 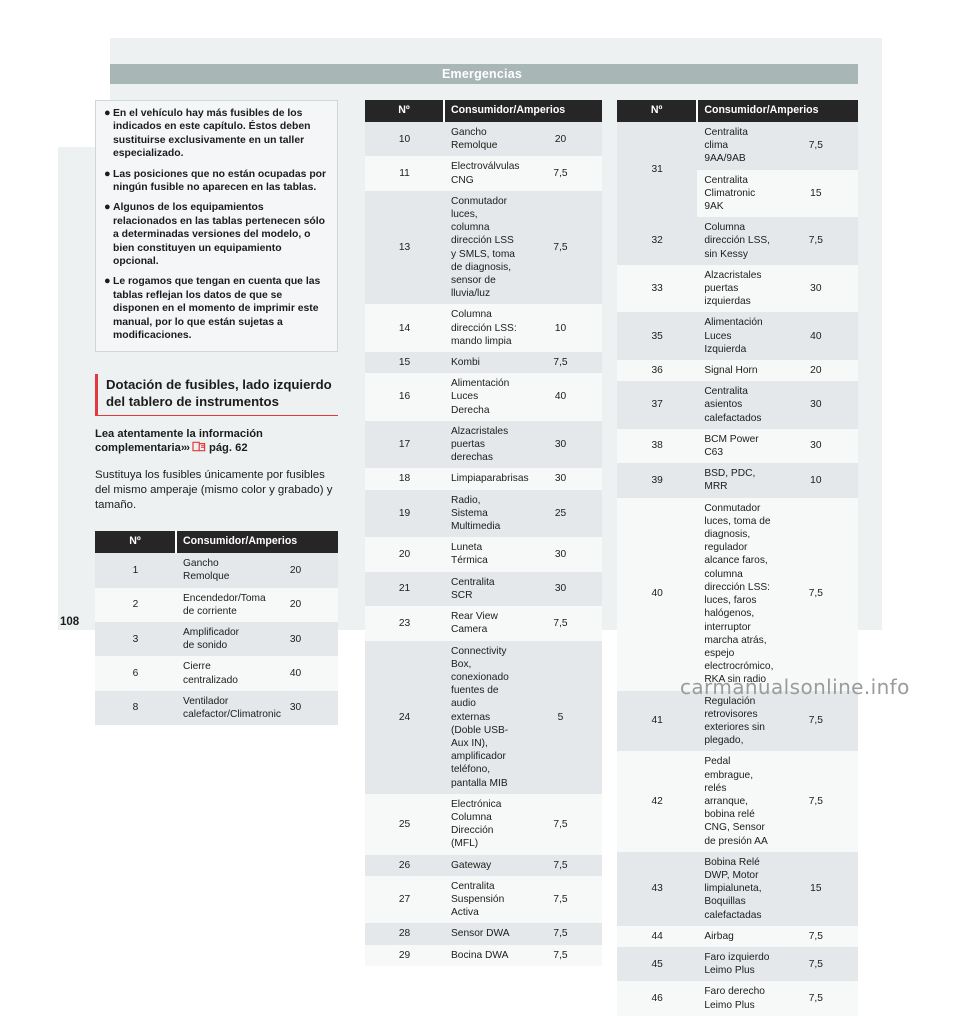 I want to click on table-row: 44 Airbag 7,5, so click(x=737, y=936).